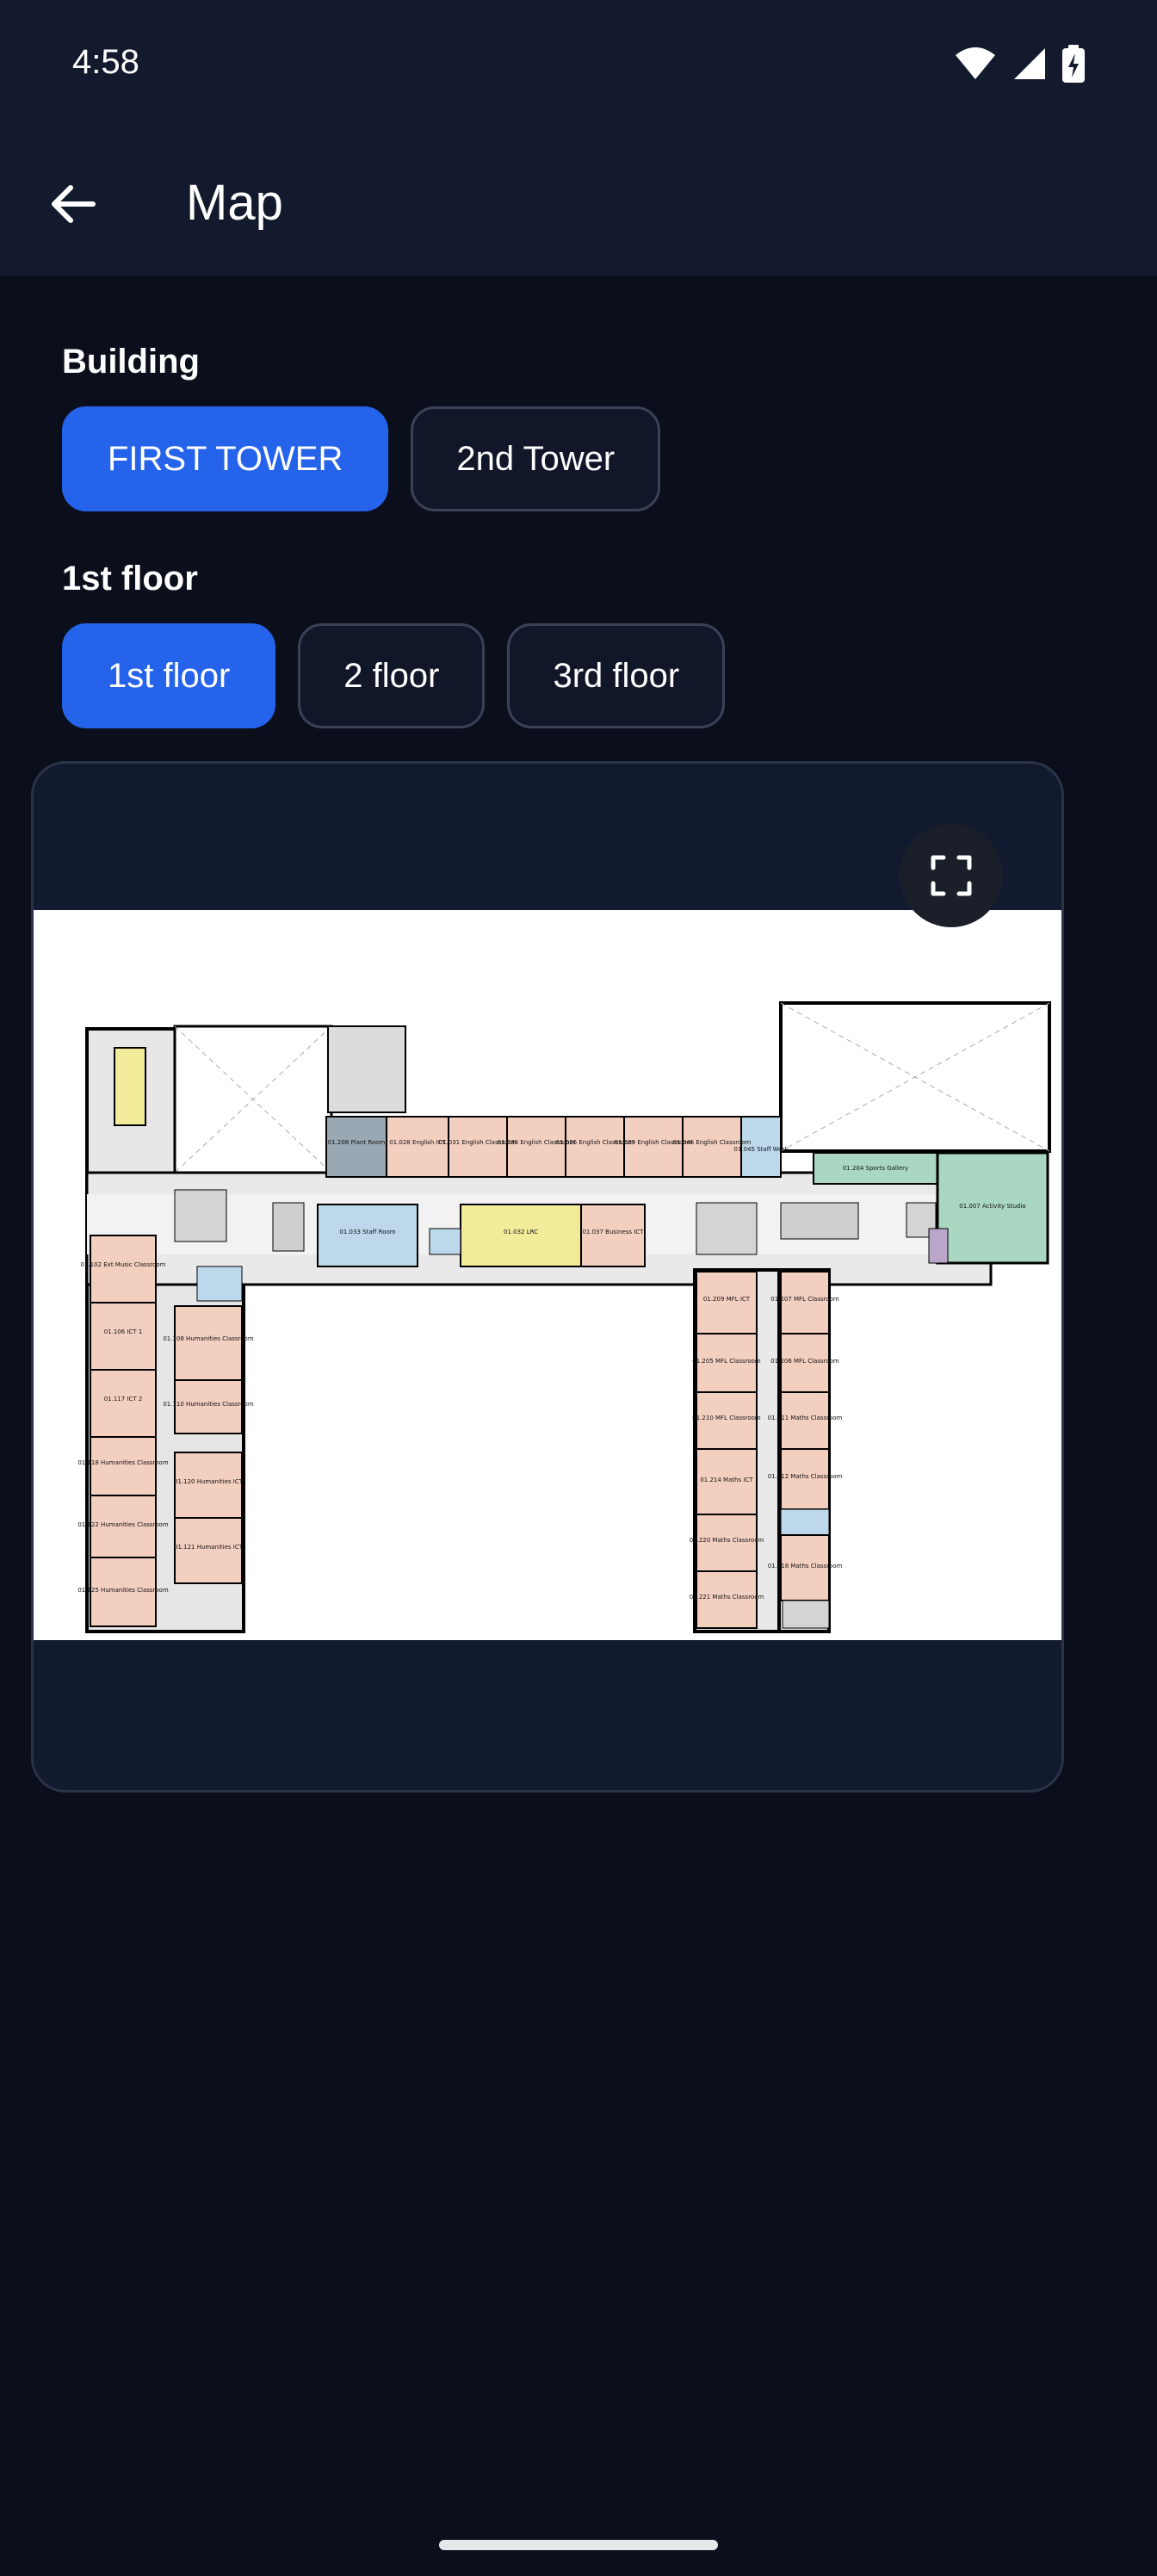 The image size is (1157, 2576). Describe the element at coordinates (761, 1150) in the screenshot. I see `room-01-045: 01.045 Staff Work` at that location.